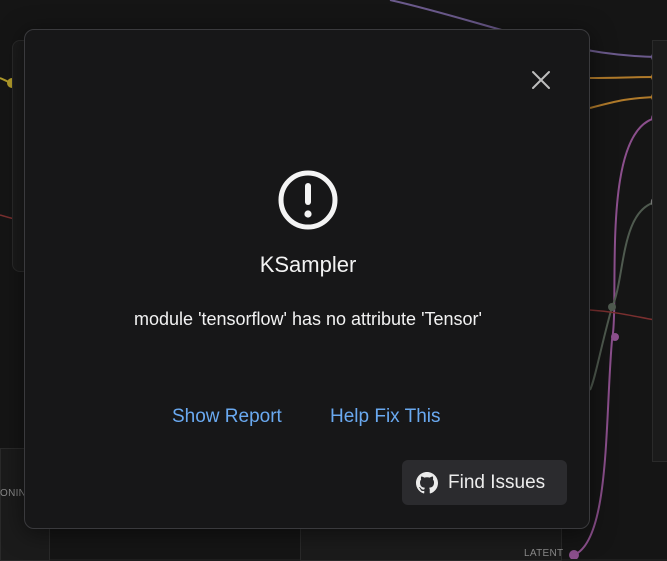  I want to click on bg-node-label-left: ONIN, so click(13, 493).